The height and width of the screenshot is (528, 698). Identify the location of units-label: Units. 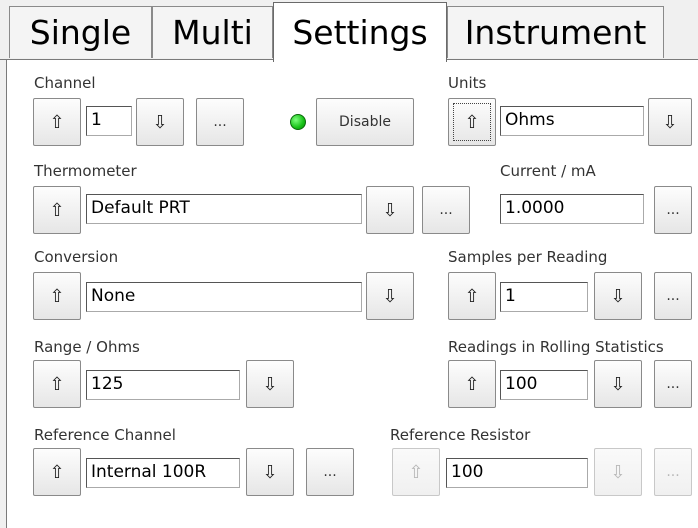
(467, 83).